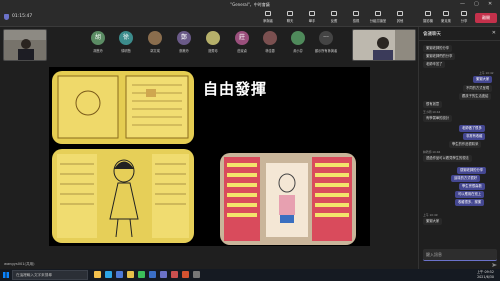 The image size is (500, 281). I want to click on windows-start-icon, so click(6, 275).